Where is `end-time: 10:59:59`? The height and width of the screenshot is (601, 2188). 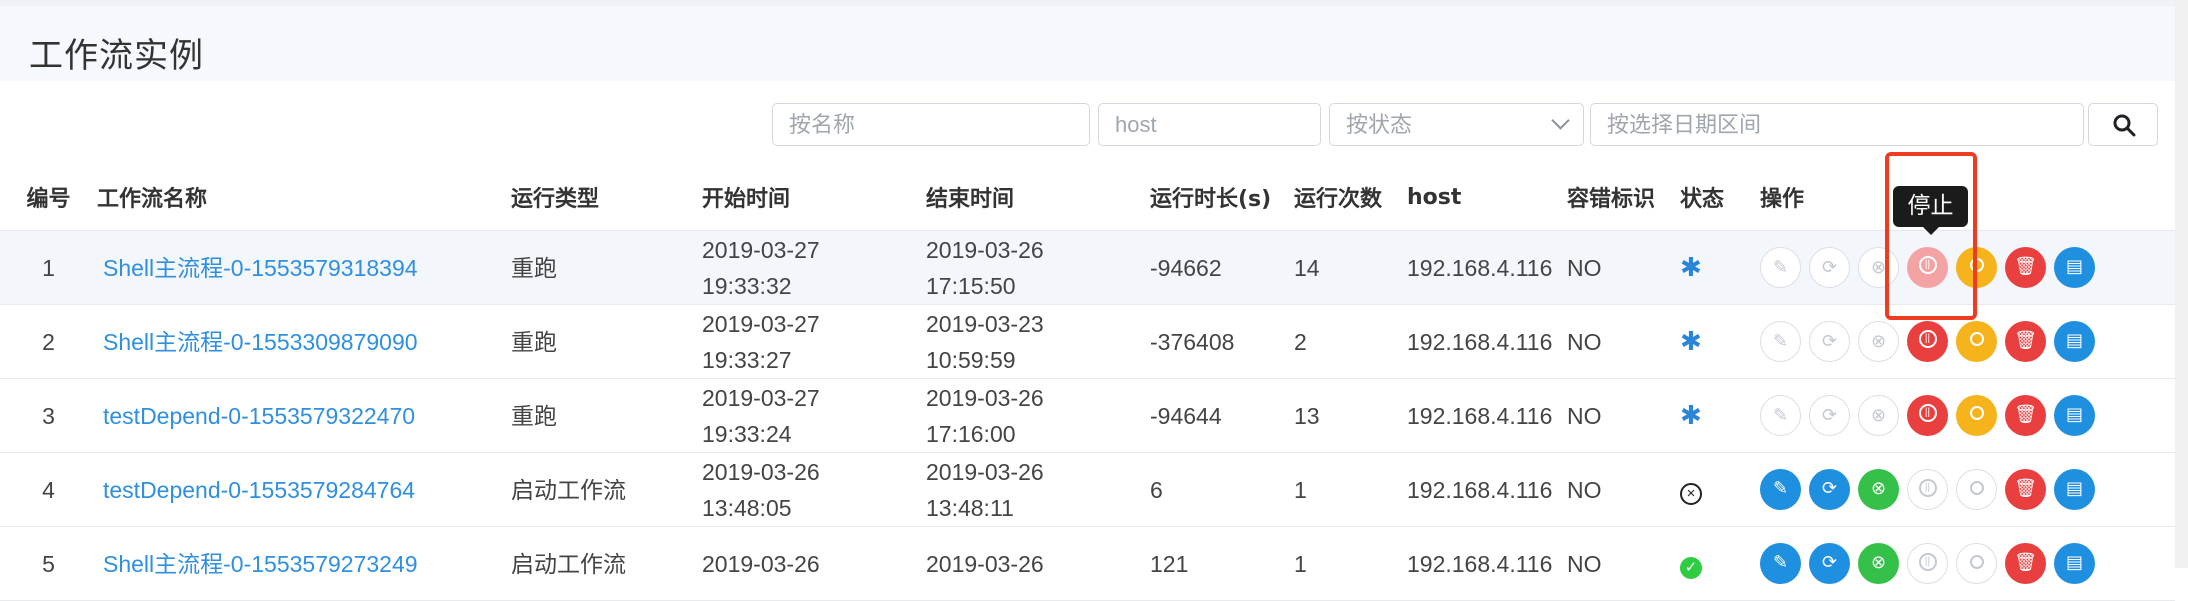 end-time: 10:59:59 is located at coordinates (971, 359).